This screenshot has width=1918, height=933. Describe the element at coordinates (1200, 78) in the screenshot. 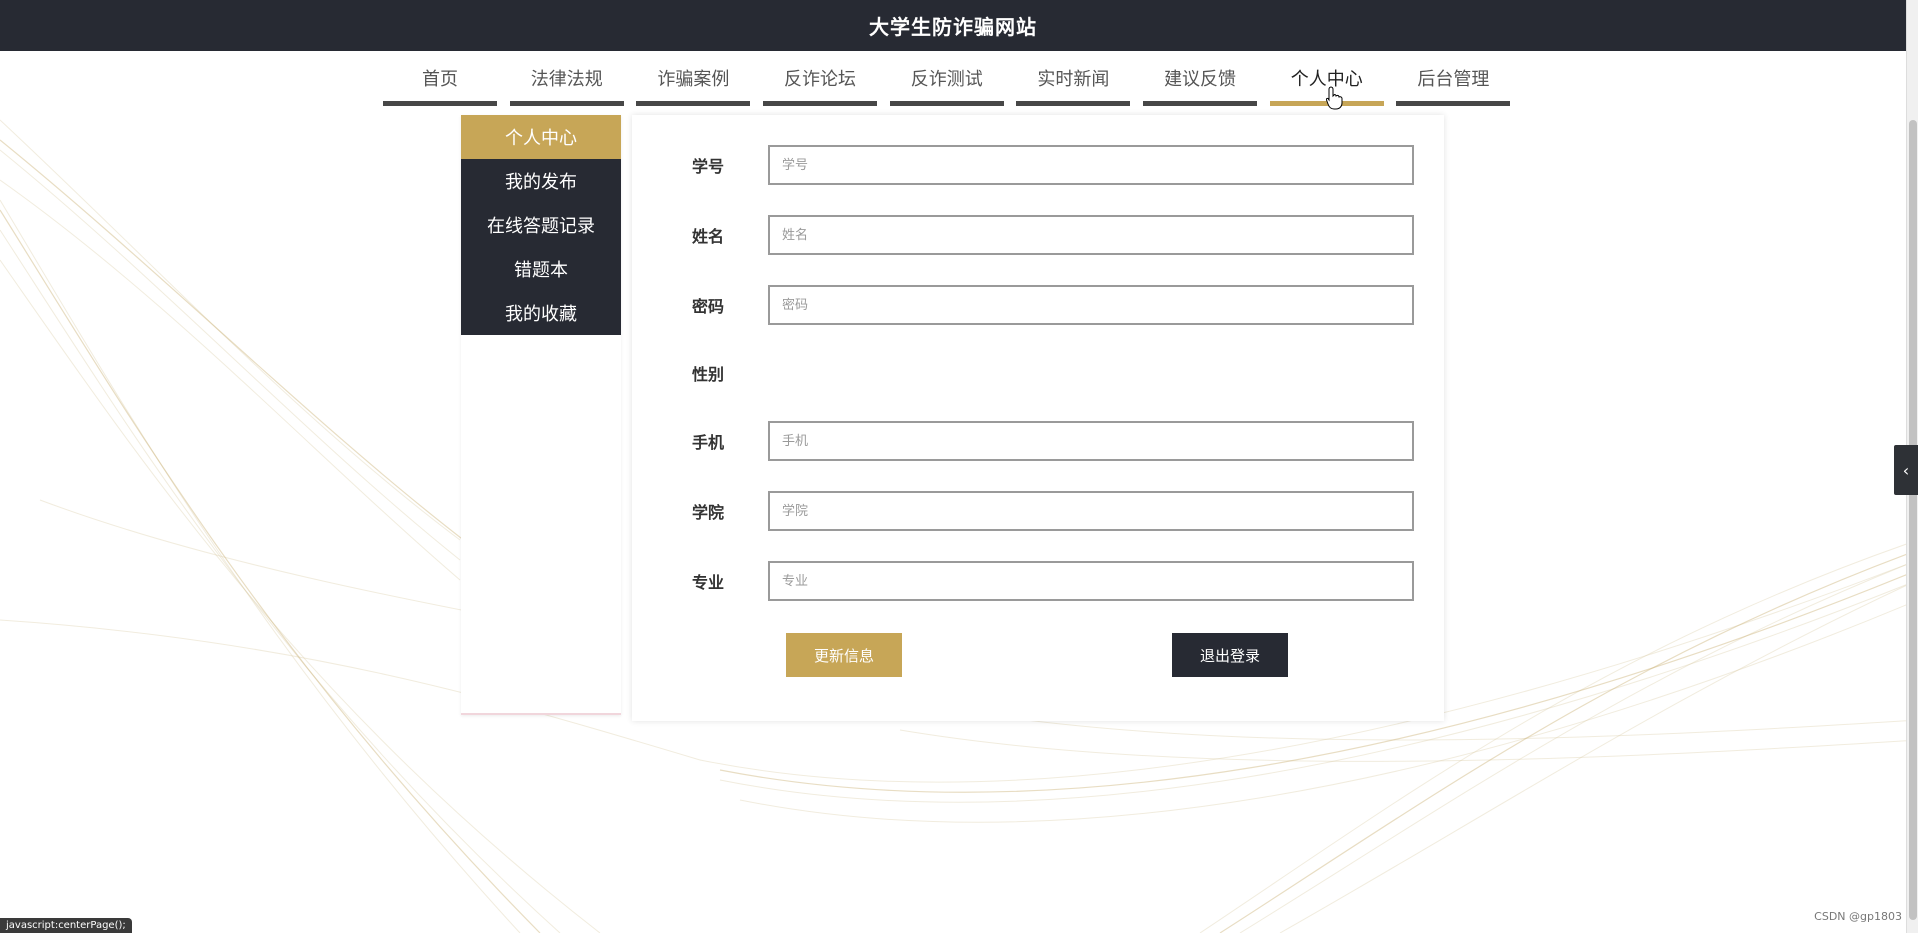

I see `nav-item-feedback: 建议反馈` at that location.